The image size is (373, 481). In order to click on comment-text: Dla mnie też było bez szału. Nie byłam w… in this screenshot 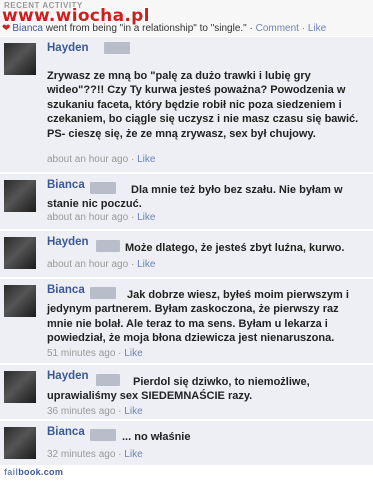, I will do `click(195, 197)`.